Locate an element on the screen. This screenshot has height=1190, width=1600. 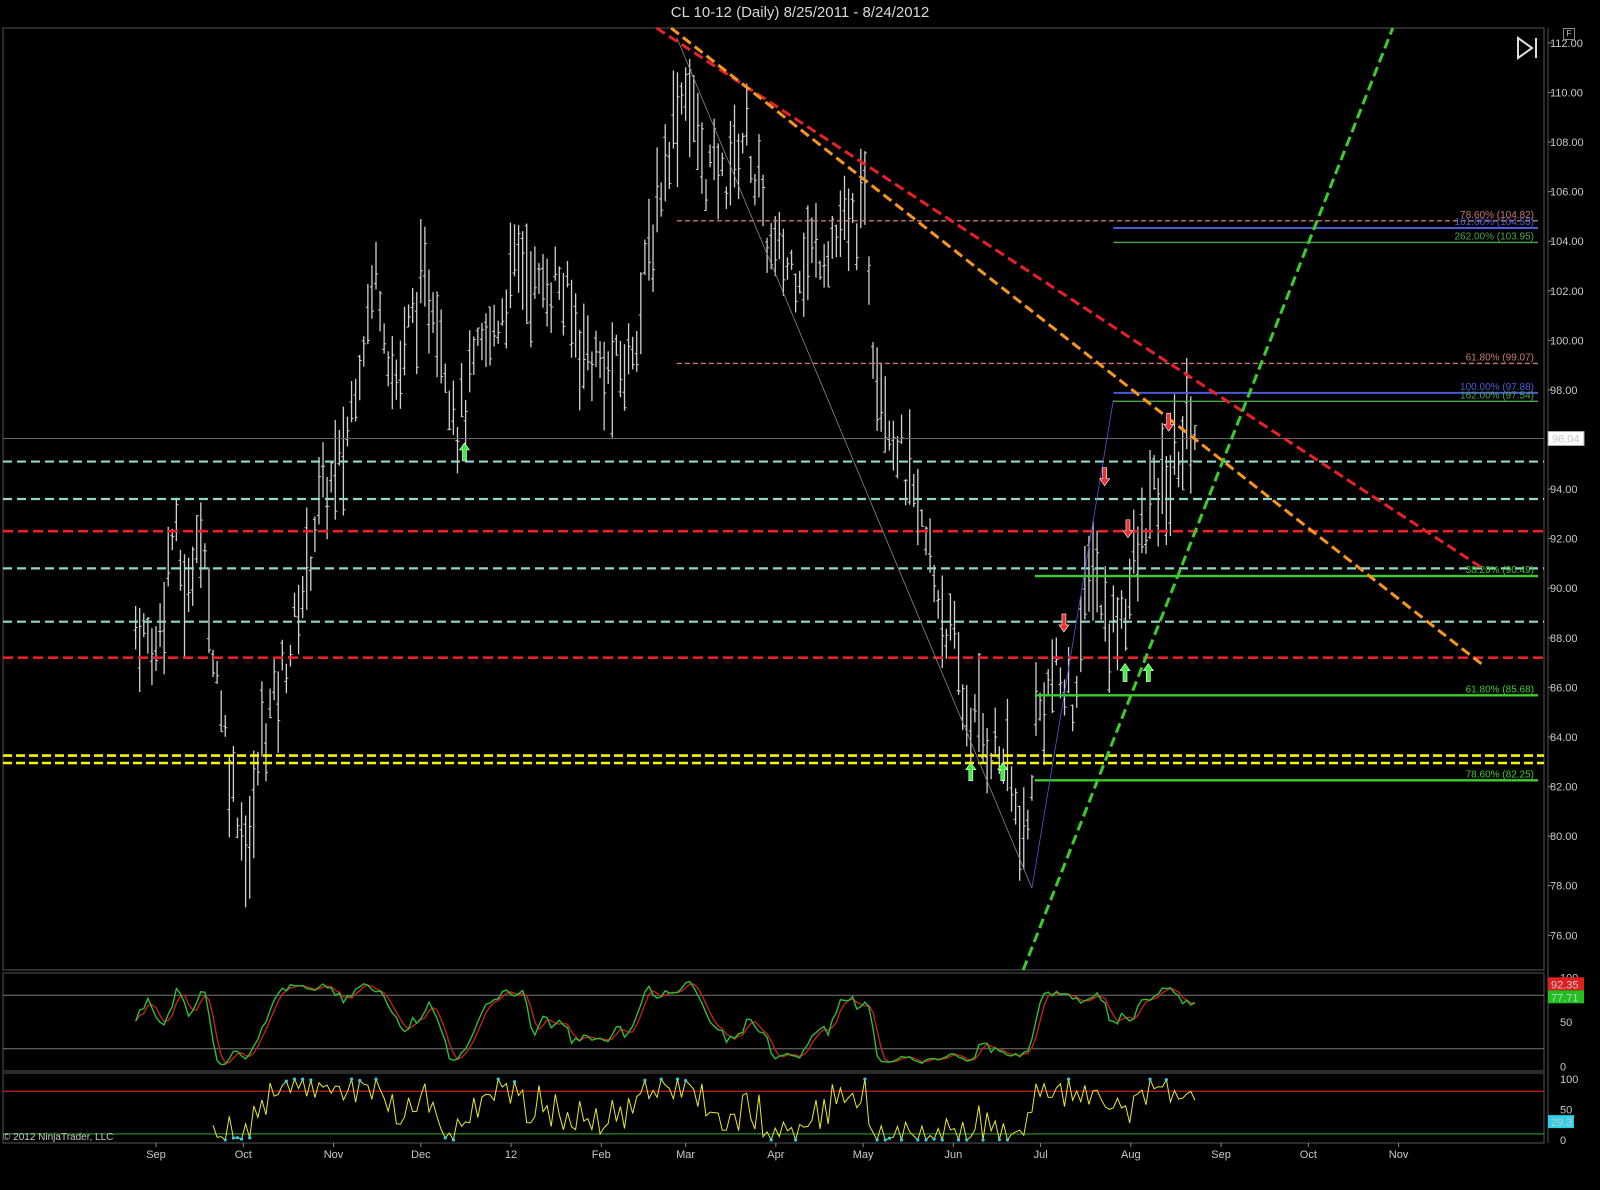
stoch-value-label: 92.35 is located at coordinates (1565, 985).